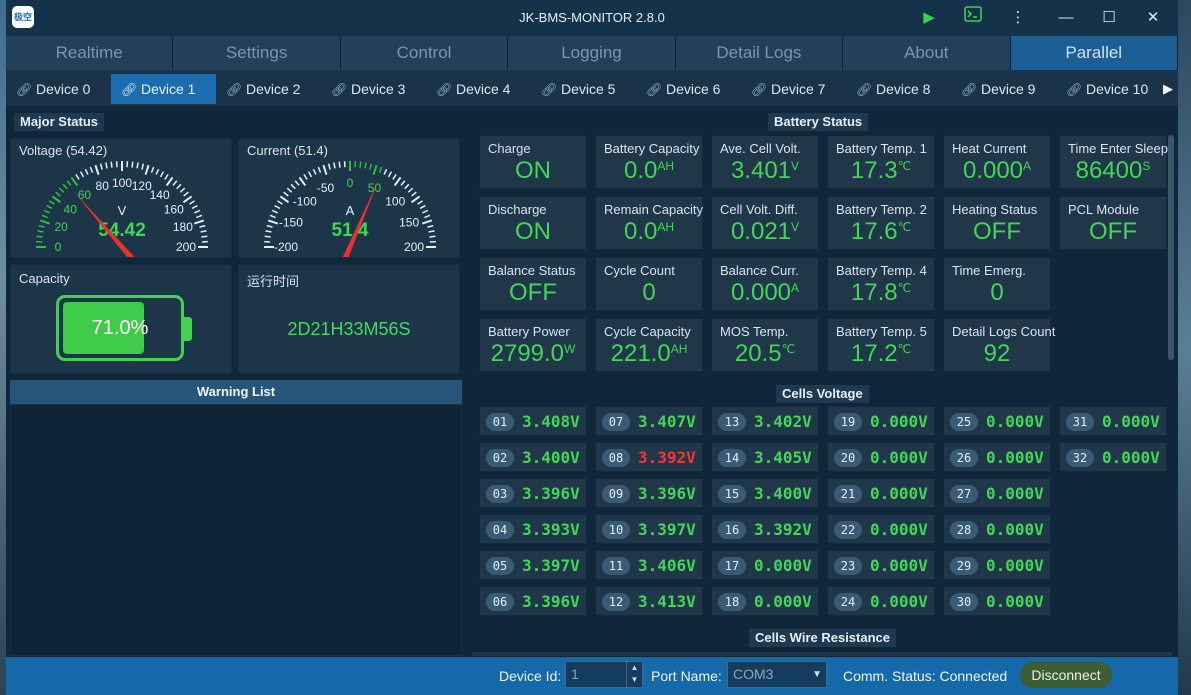 Image resolution: width=1191 pixels, height=695 pixels. What do you see at coordinates (1171, 247) in the screenshot?
I see `right-panel-scrollbar` at bounding box center [1171, 247].